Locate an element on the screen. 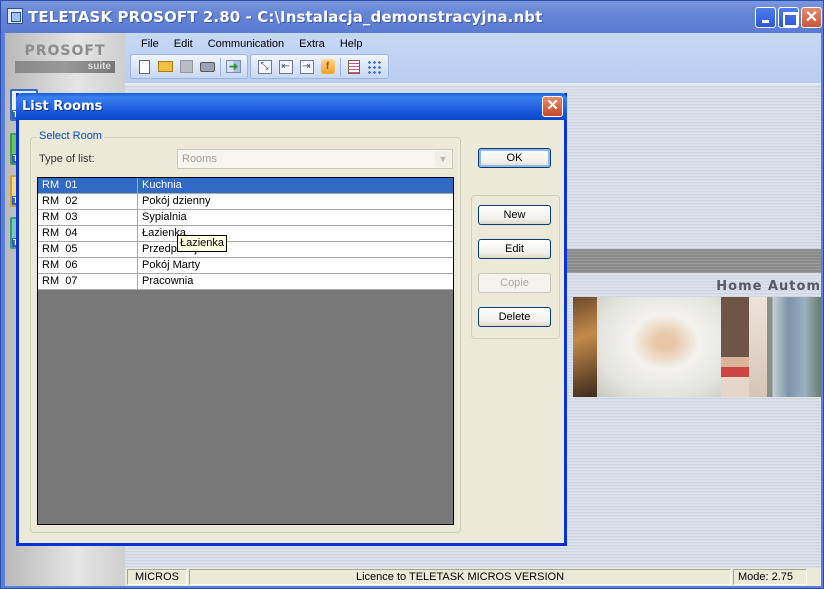  export-icon: ⇥ is located at coordinates (306, 66).